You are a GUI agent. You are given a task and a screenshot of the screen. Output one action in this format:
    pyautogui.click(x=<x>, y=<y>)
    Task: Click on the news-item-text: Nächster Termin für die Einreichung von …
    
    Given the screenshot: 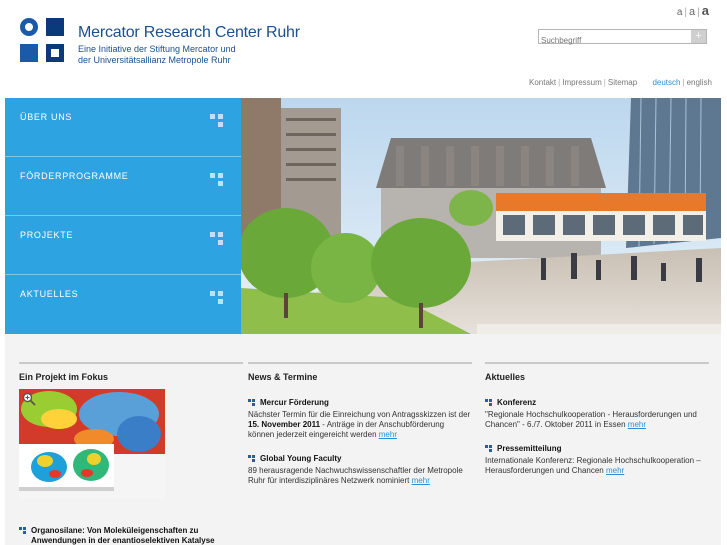 What is the action you would take?
    pyautogui.click(x=360, y=425)
    